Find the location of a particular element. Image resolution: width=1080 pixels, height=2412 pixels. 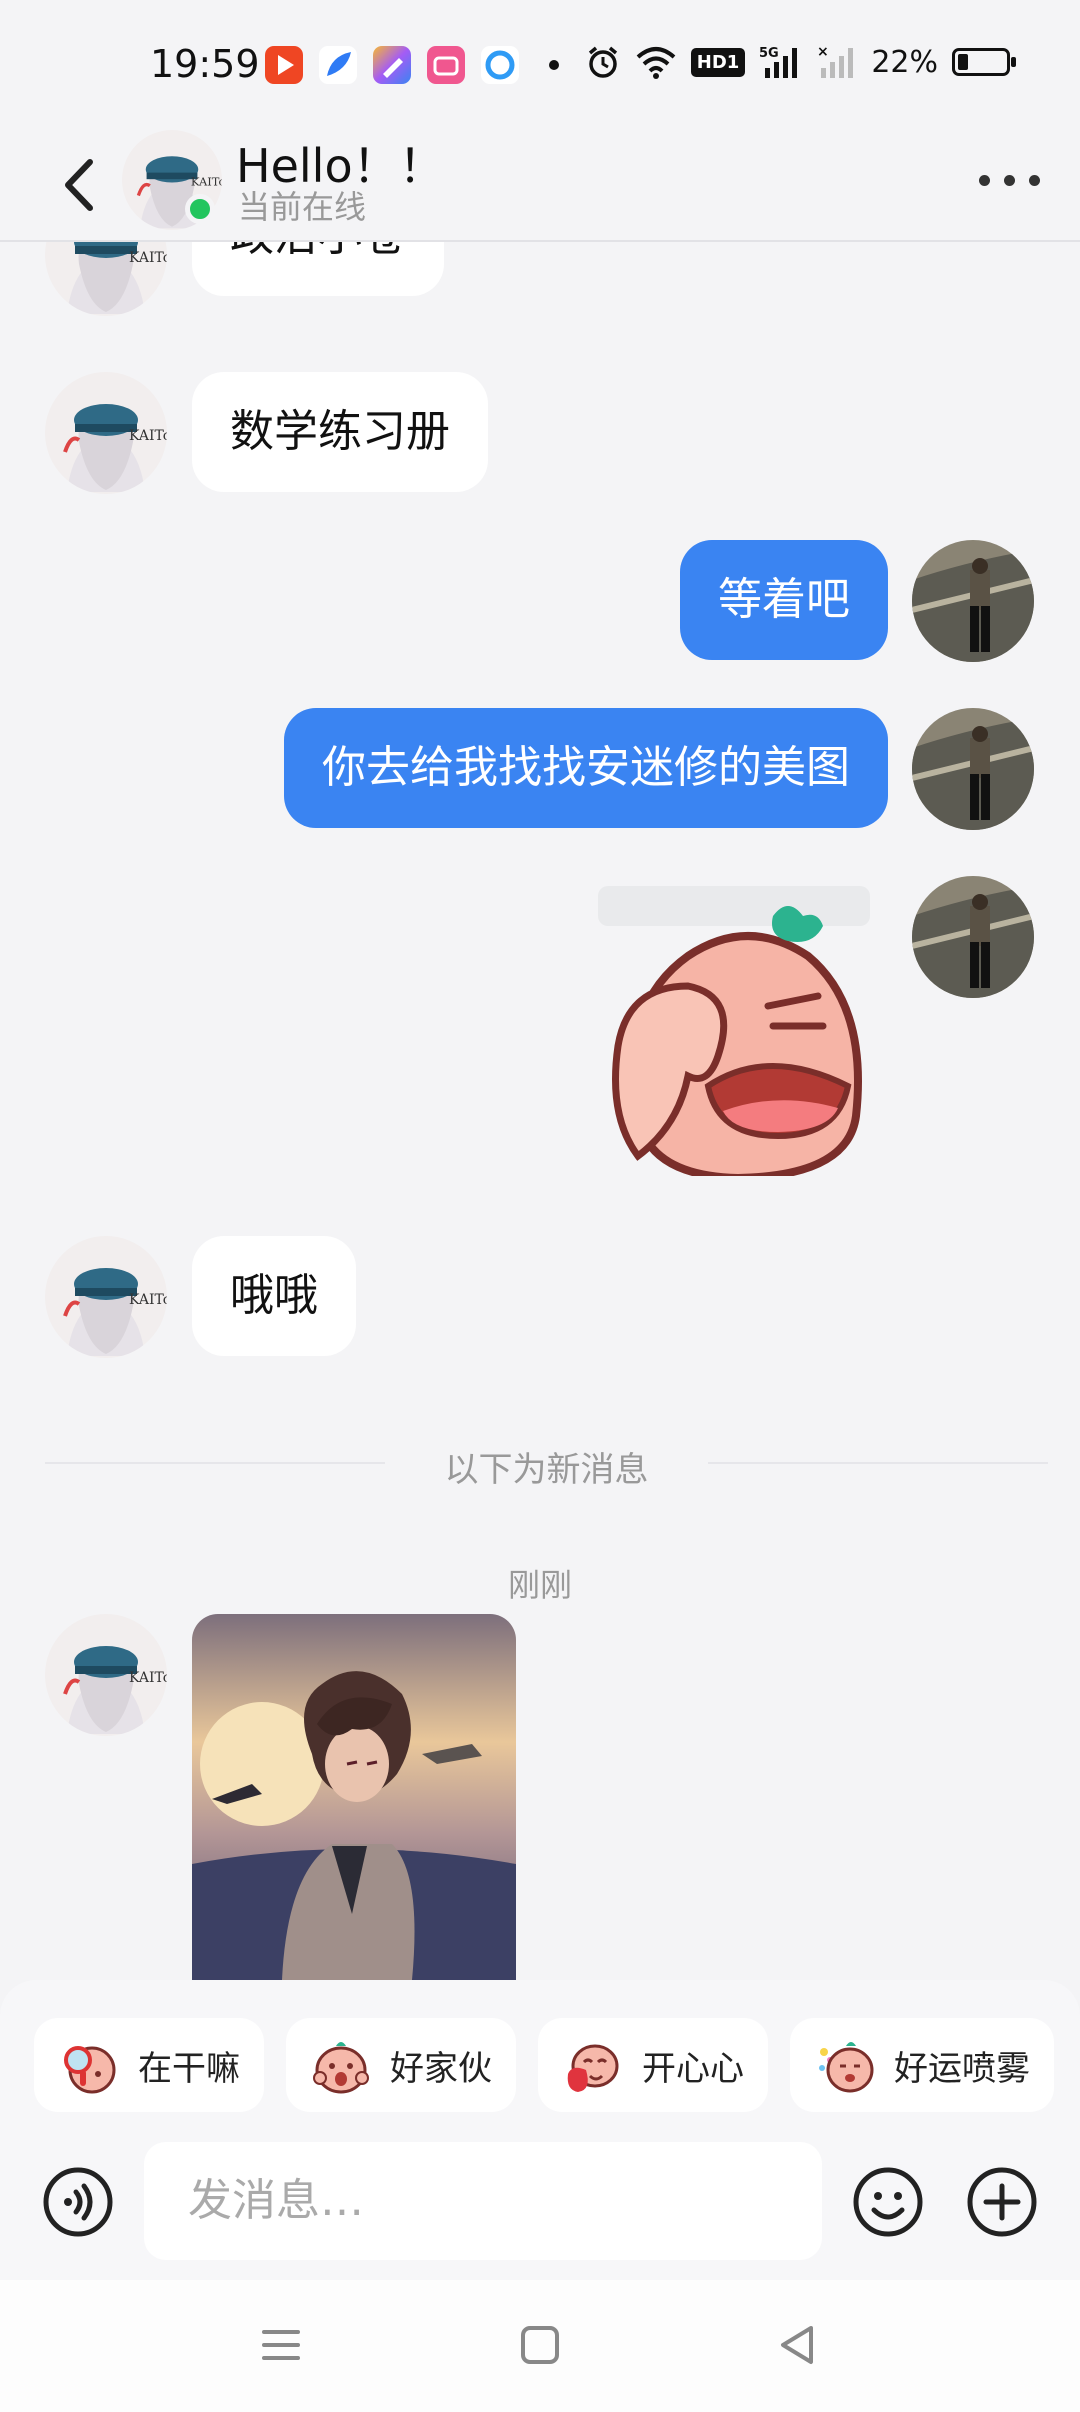

quick-reply-bar: 在干嘛 好家伙 开心心 好运喷雾 is located at coordinates (544, 2065).